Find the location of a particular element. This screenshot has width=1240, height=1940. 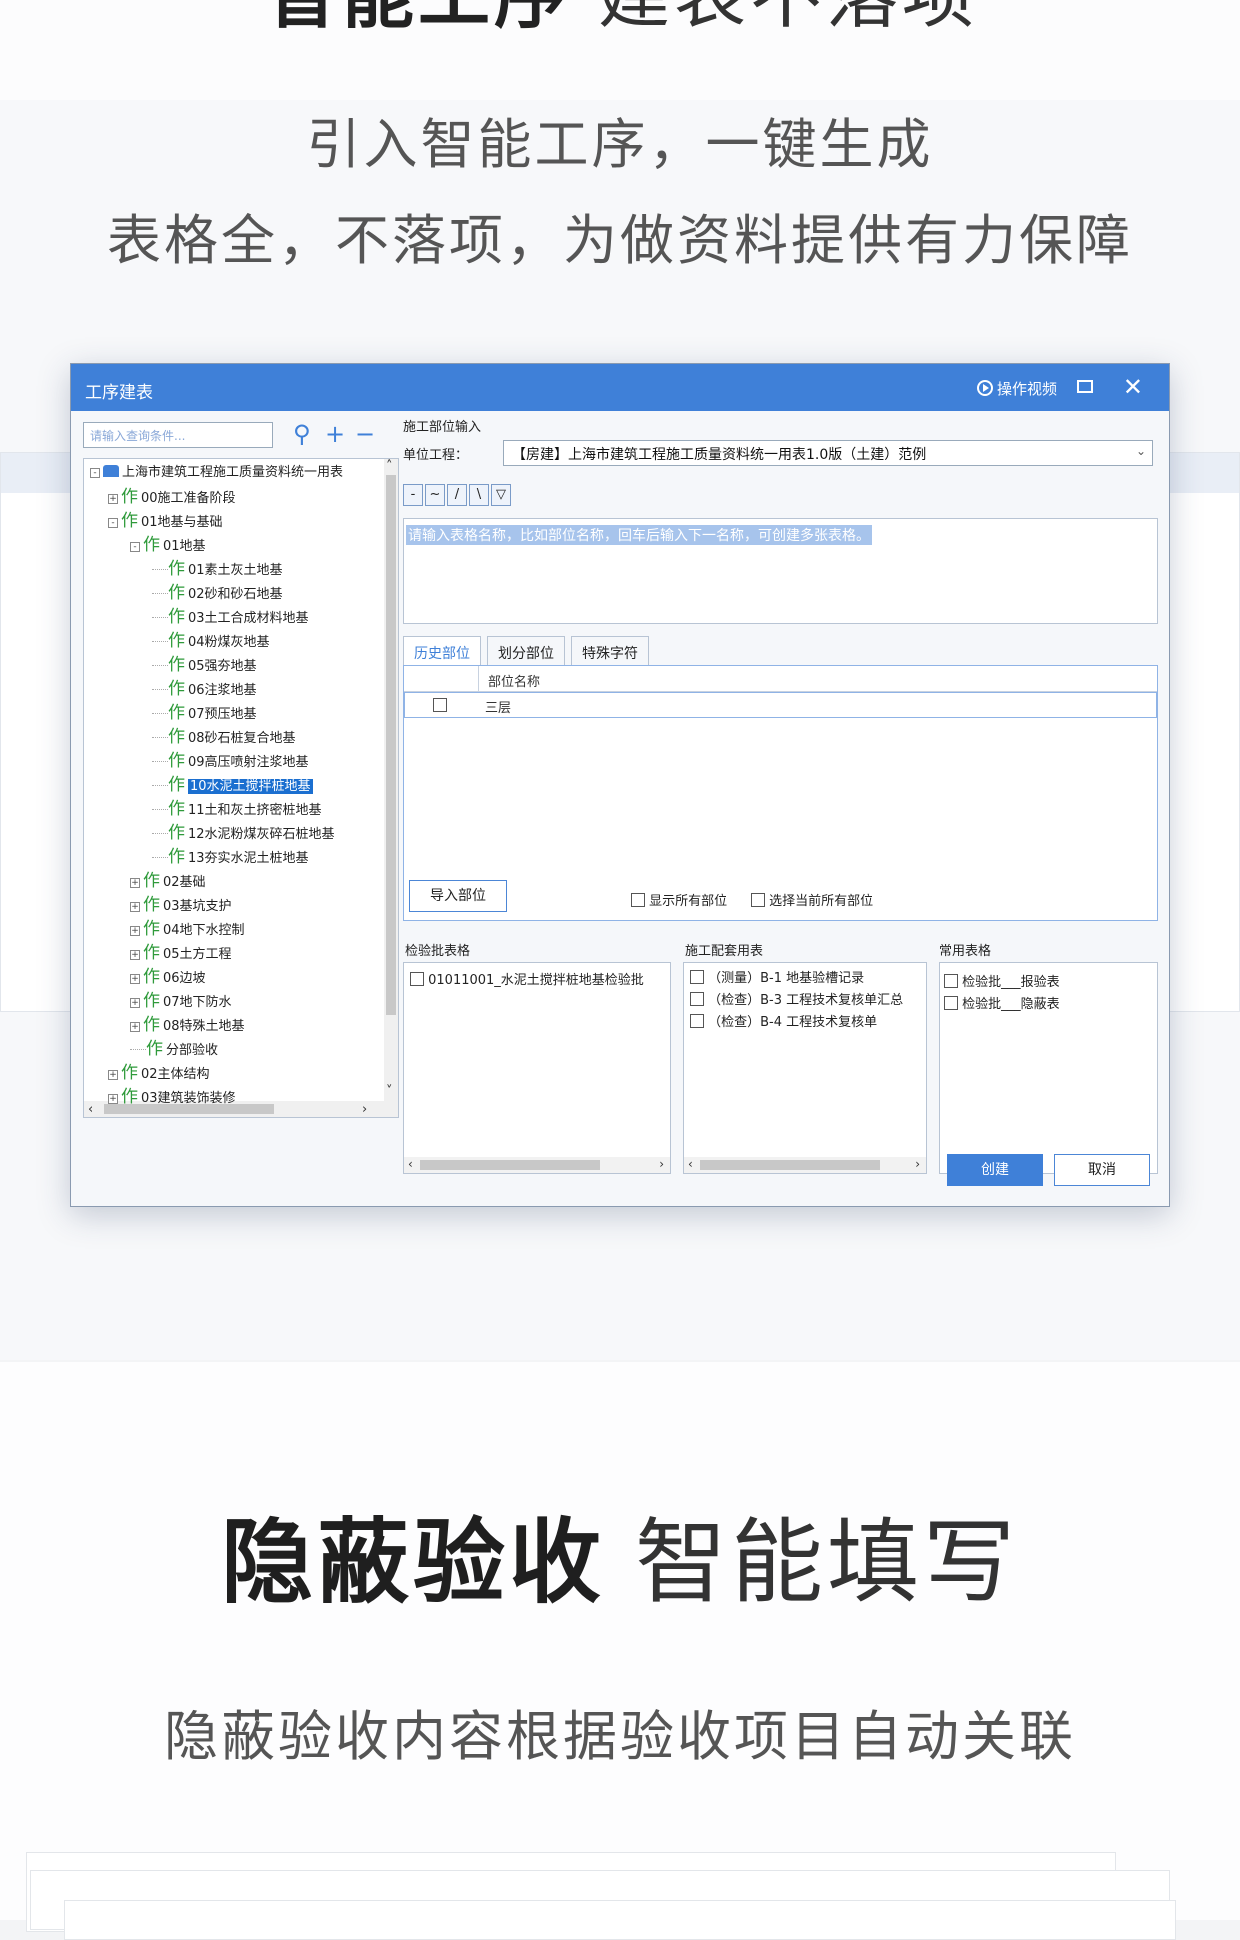

symbol-button-tilde: ~ is located at coordinates (435, 495).